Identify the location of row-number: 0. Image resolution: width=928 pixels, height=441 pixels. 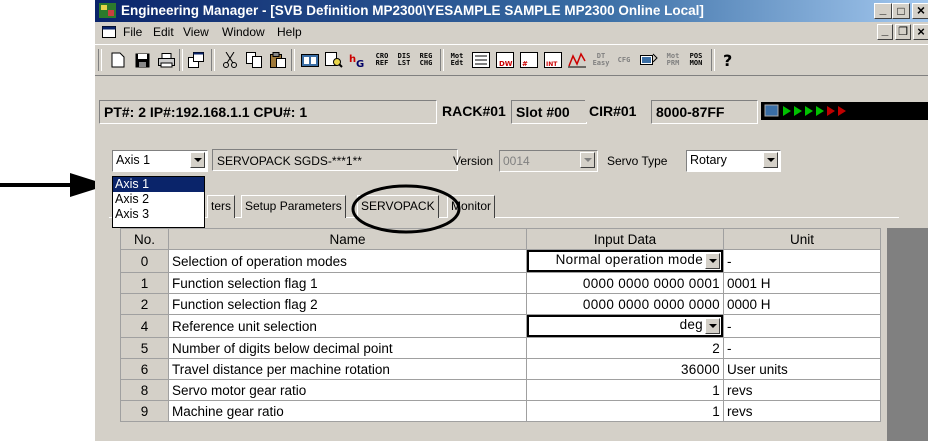
(144, 261).